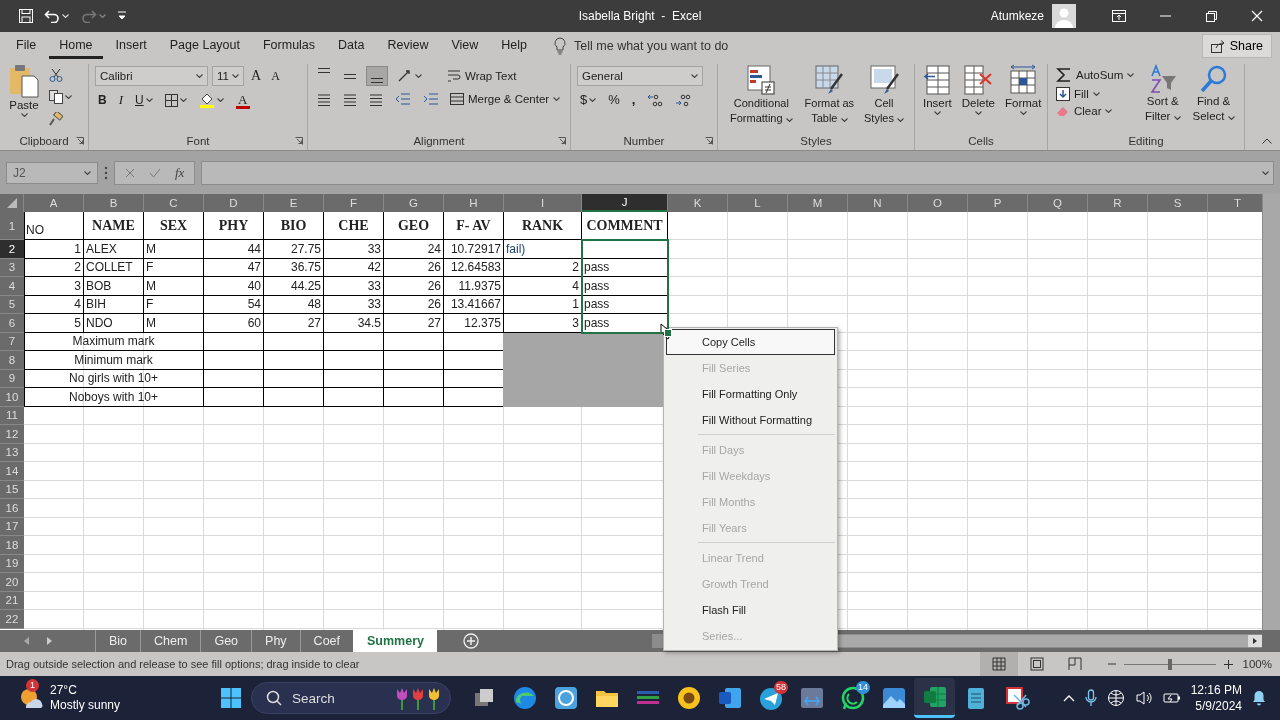 Image resolution: width=1280 pixels, height=720 pixels. I want to click on column-header: O, so click(938, 203).